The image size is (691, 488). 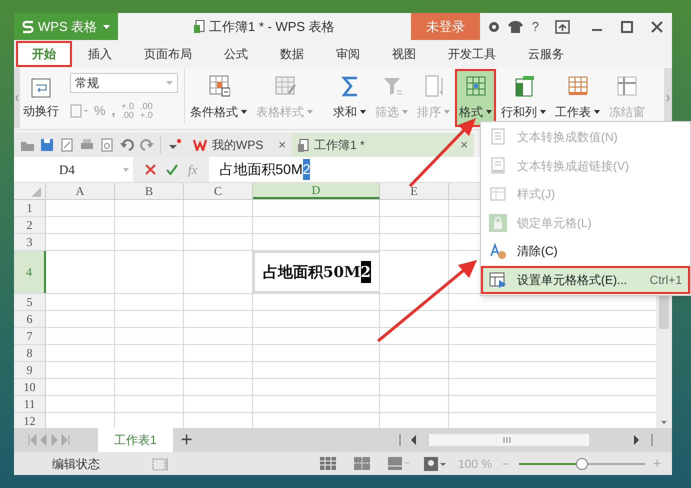 I want to click on ribbon-command-button: 格式, so click(x=475, y=98).